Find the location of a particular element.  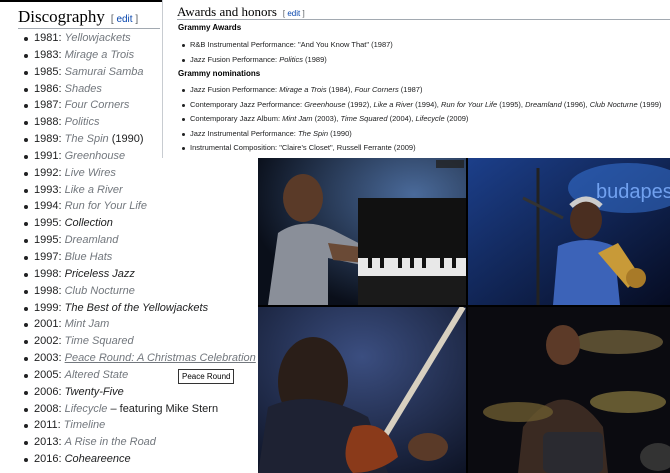

album-item: 1997: Blue Hats is located at coordinates (140, 257).